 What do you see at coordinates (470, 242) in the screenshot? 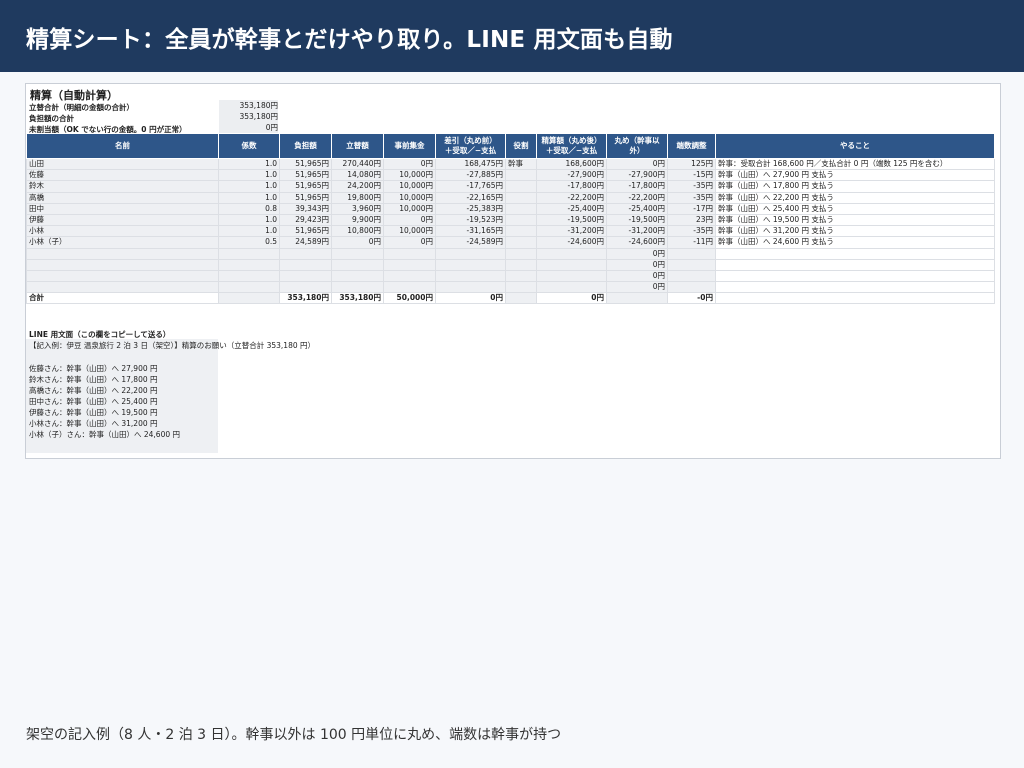
I see `cell-diff: -24,589円` at bounding box center [470, 242].